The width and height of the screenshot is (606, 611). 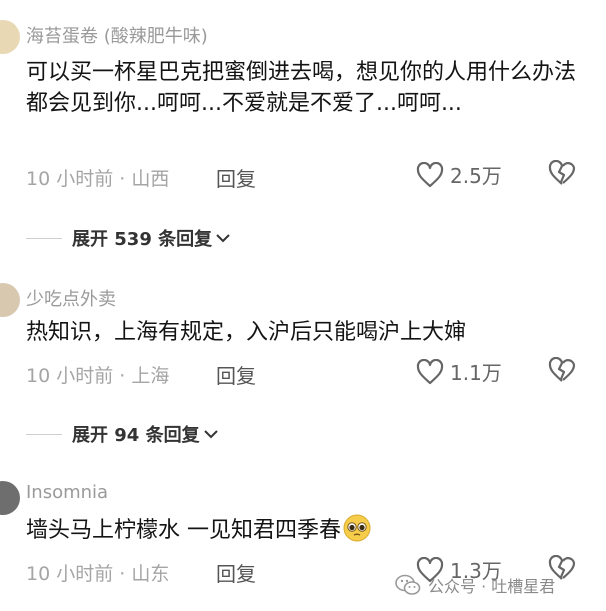 I want to click on expand-replies-button: 展开 539 条回复, so click(x=128, y=238).